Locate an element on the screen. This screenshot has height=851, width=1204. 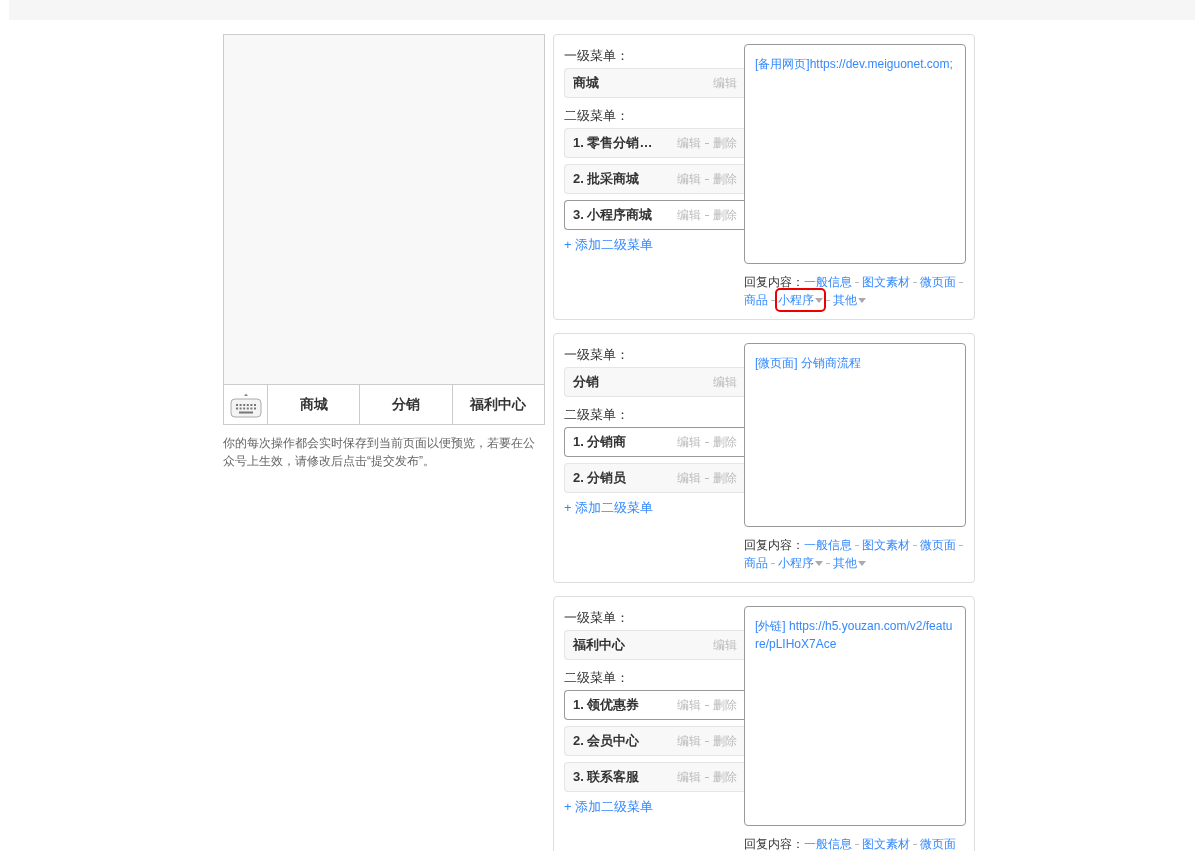
submenu-item: 3. 小程序商城 编辑 删除 is located at coordinates (654, 215).